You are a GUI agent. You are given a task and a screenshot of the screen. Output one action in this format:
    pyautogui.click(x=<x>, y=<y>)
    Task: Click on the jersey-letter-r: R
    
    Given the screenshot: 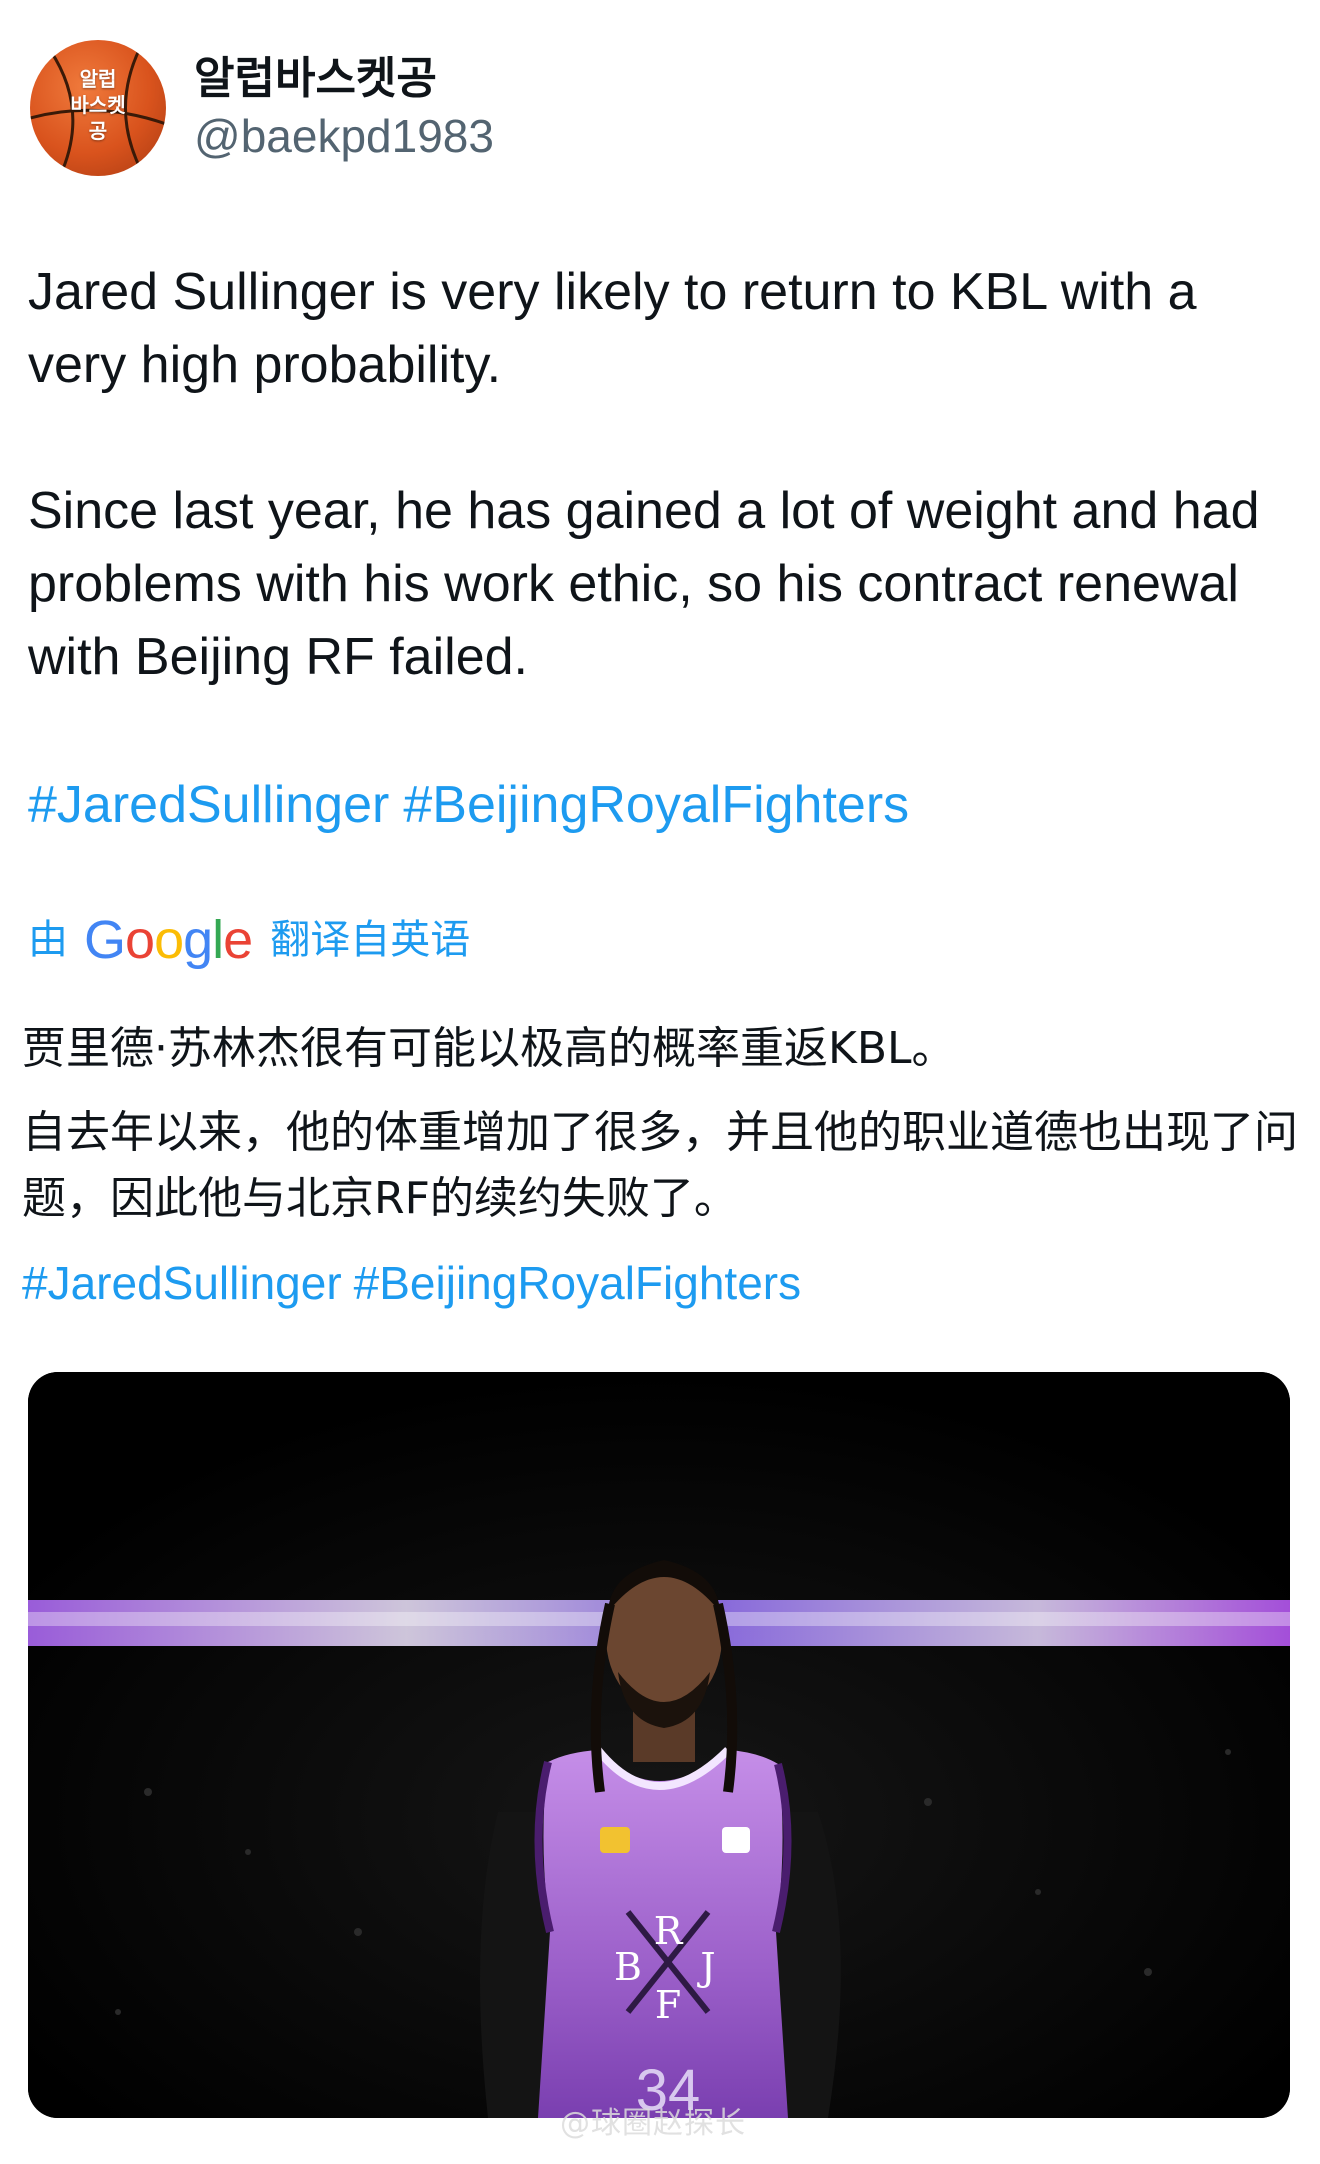 What is the action you would take?
    pyautogui.click(x=669, y=1931)
    